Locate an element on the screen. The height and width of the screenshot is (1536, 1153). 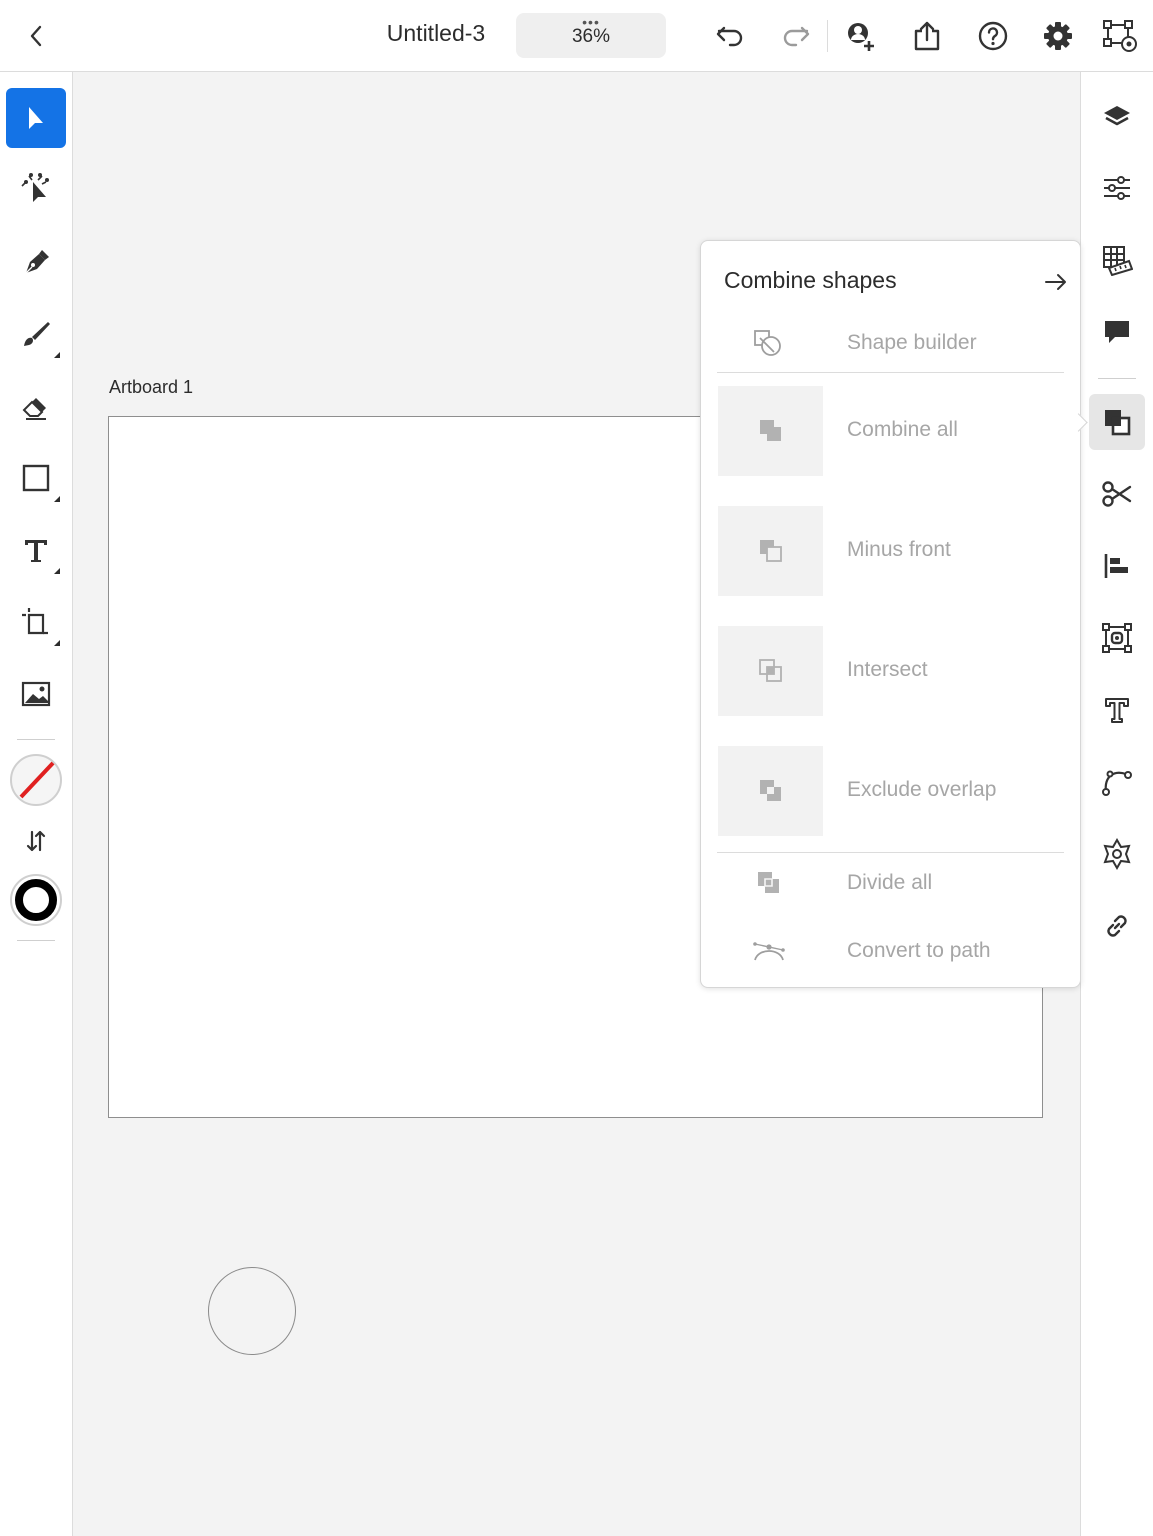
text-tool is located at coordinates (36, 550).